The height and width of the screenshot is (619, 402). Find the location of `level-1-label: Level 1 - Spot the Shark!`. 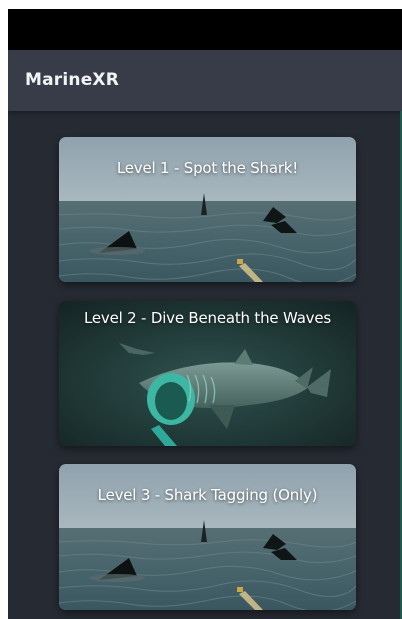

level-1-label: Level 1 - Spot the Shark! is located at coordinates (207, 168).